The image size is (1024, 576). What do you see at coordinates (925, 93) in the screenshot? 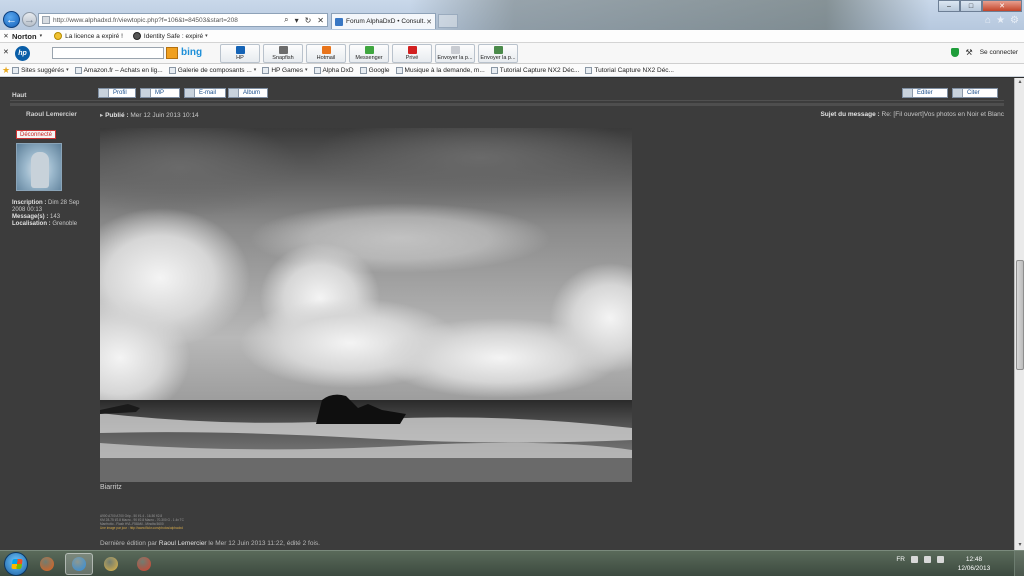
I see `edit-button: Editer` at bounding box center [925, 93].